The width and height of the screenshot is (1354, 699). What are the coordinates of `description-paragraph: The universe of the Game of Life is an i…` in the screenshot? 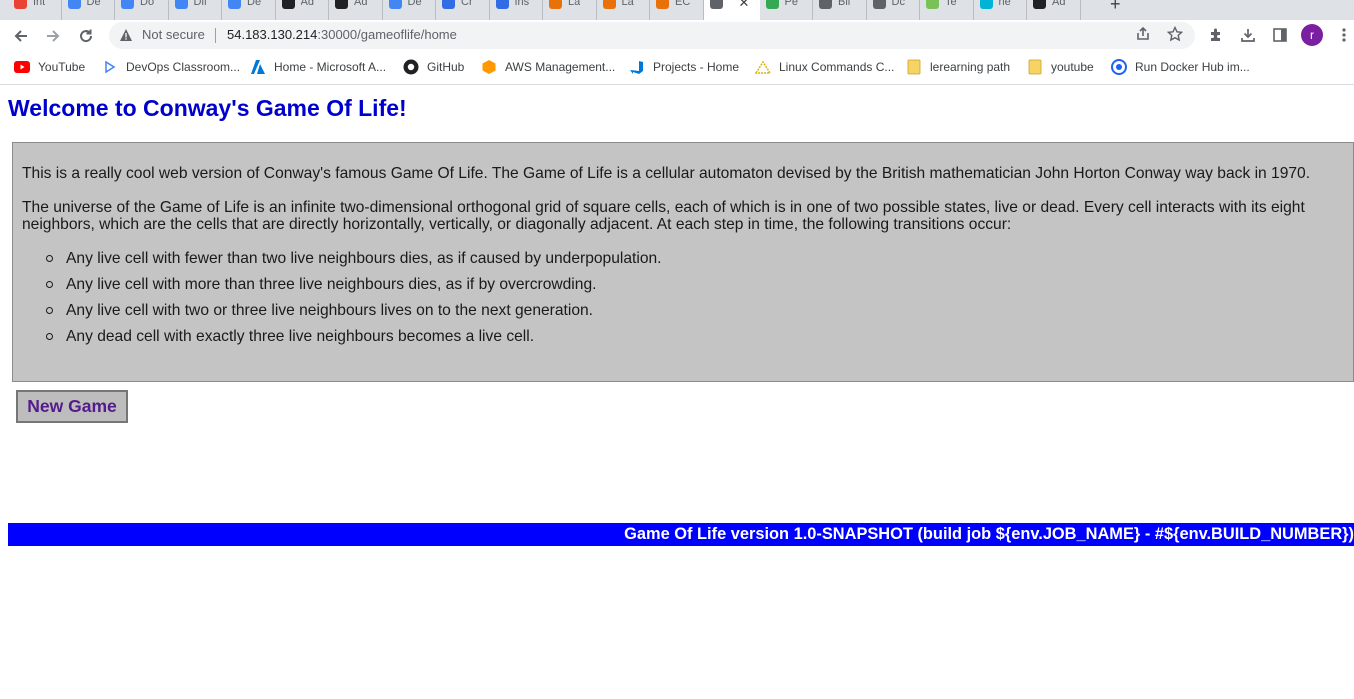 It's located at (663, 216).